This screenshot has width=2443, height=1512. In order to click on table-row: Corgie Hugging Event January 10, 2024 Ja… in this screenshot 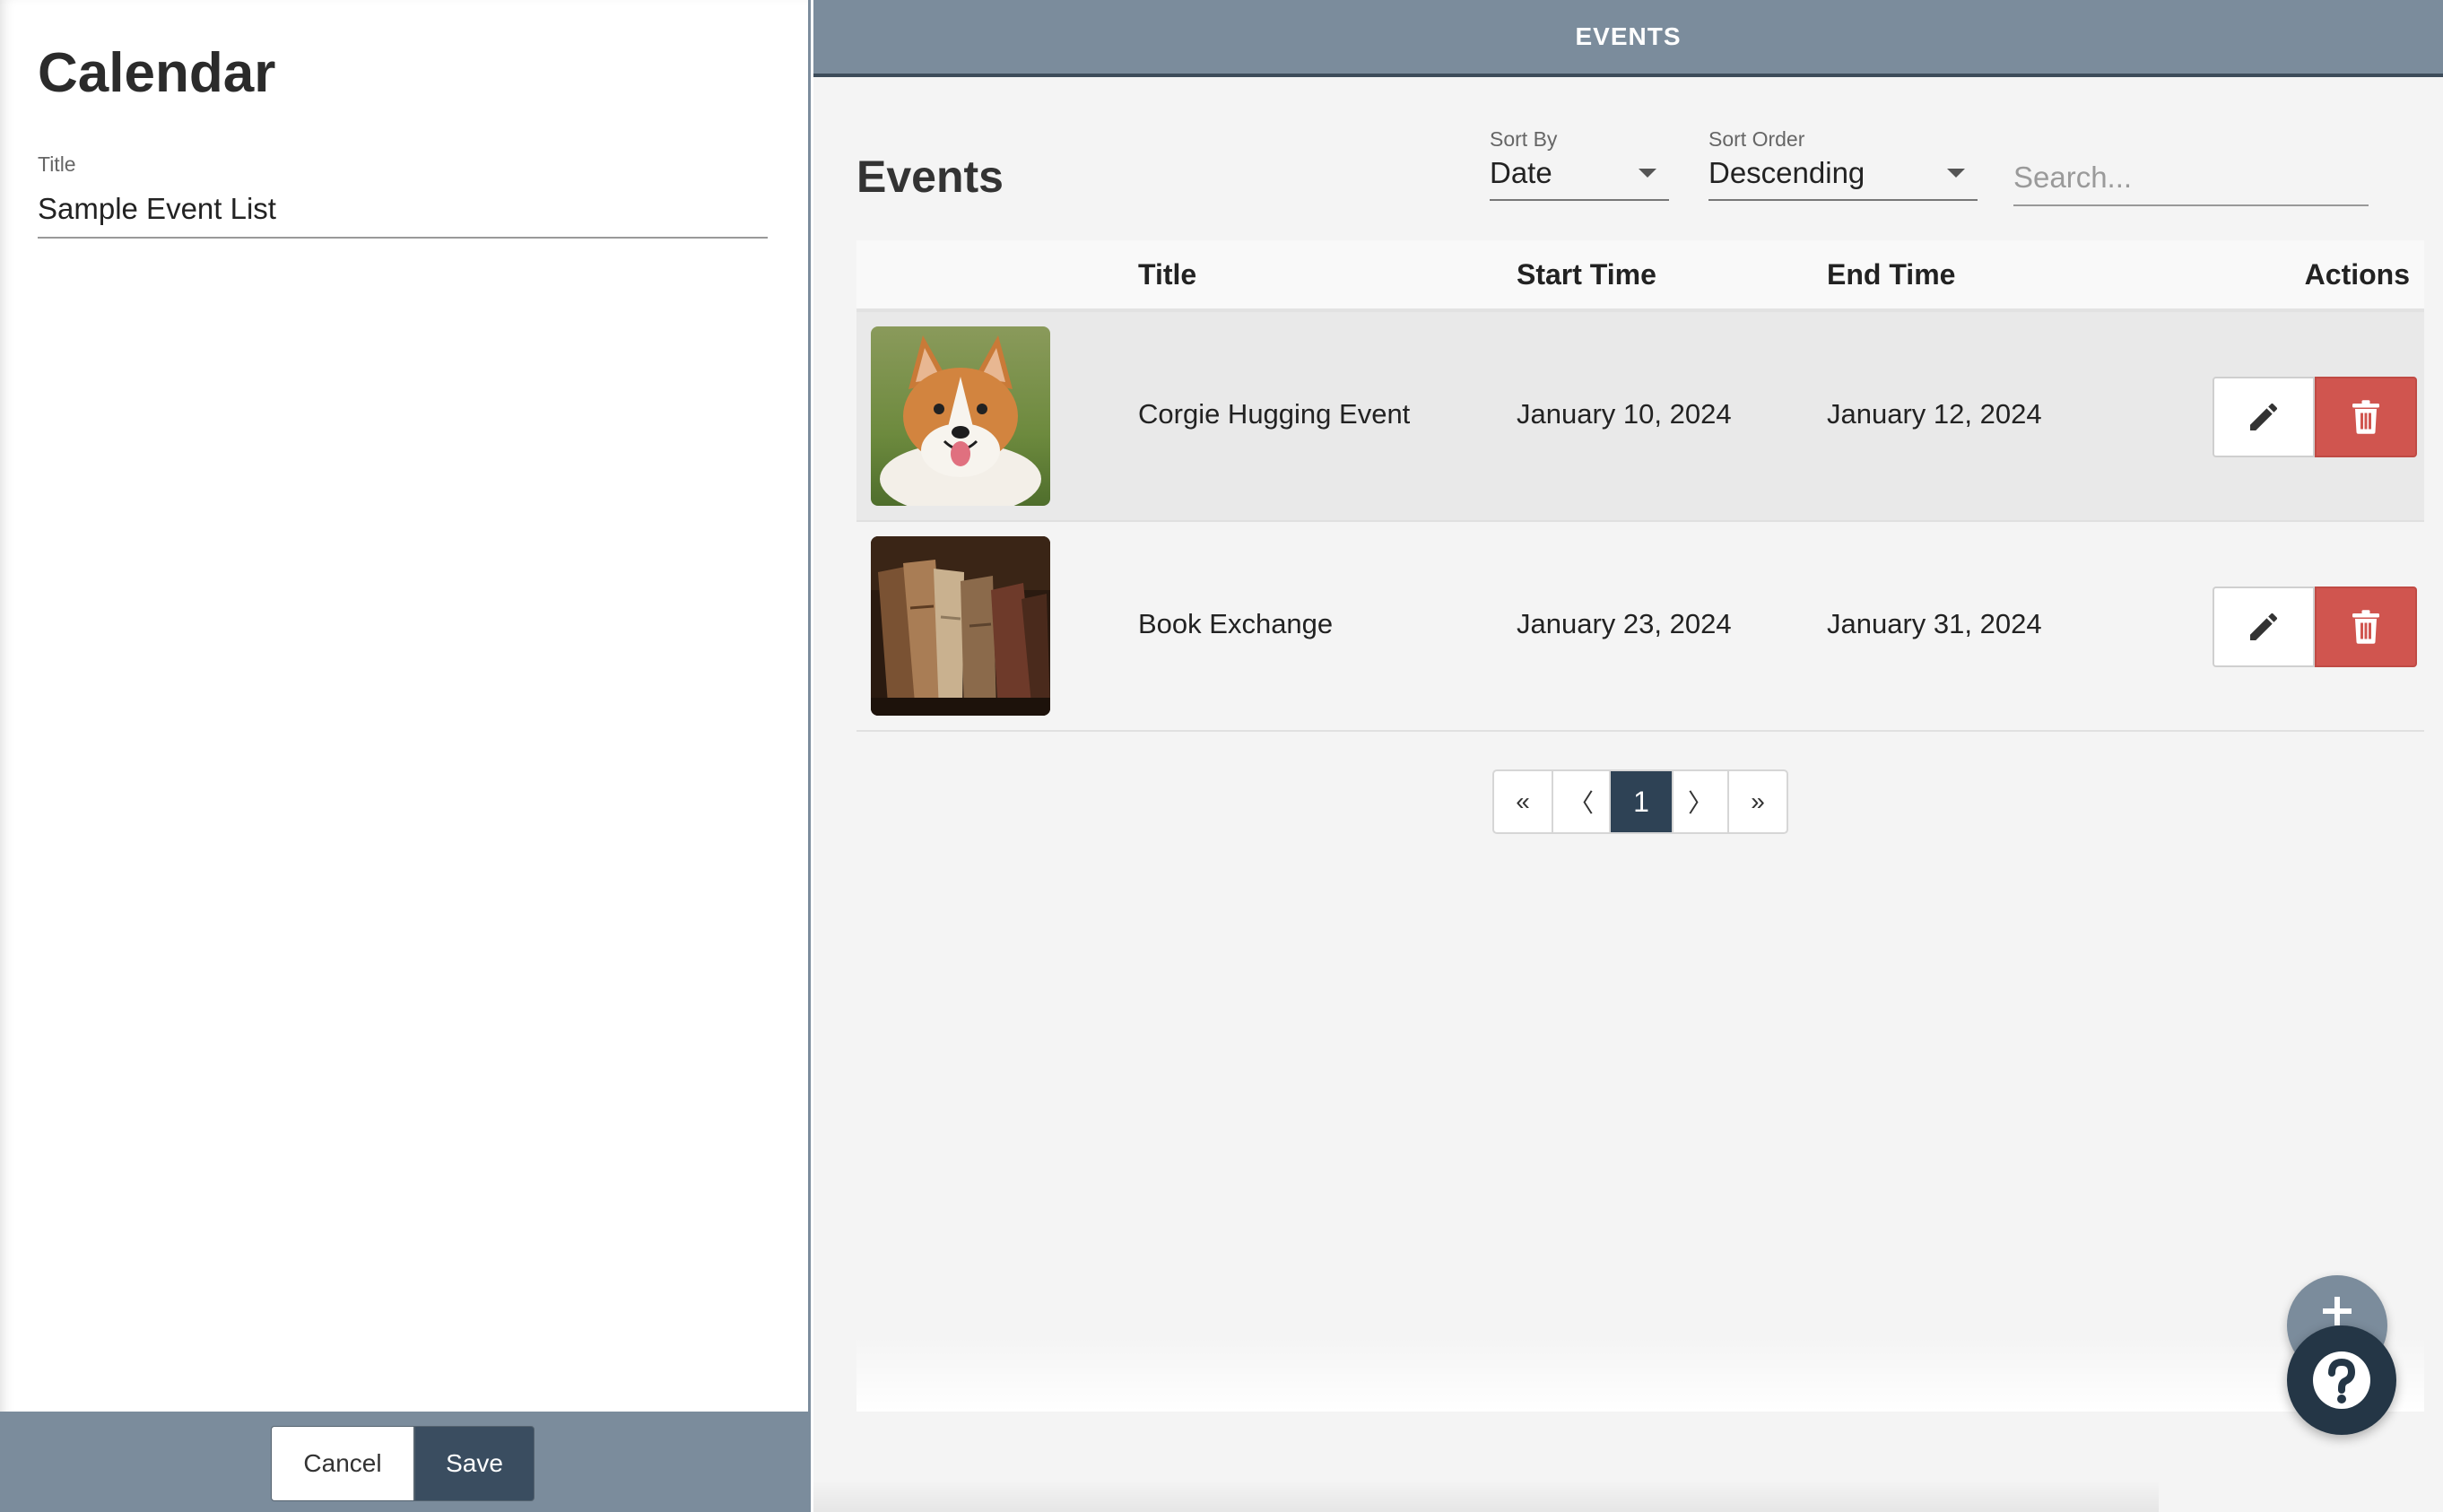, I will do `click(1640, 417)`.